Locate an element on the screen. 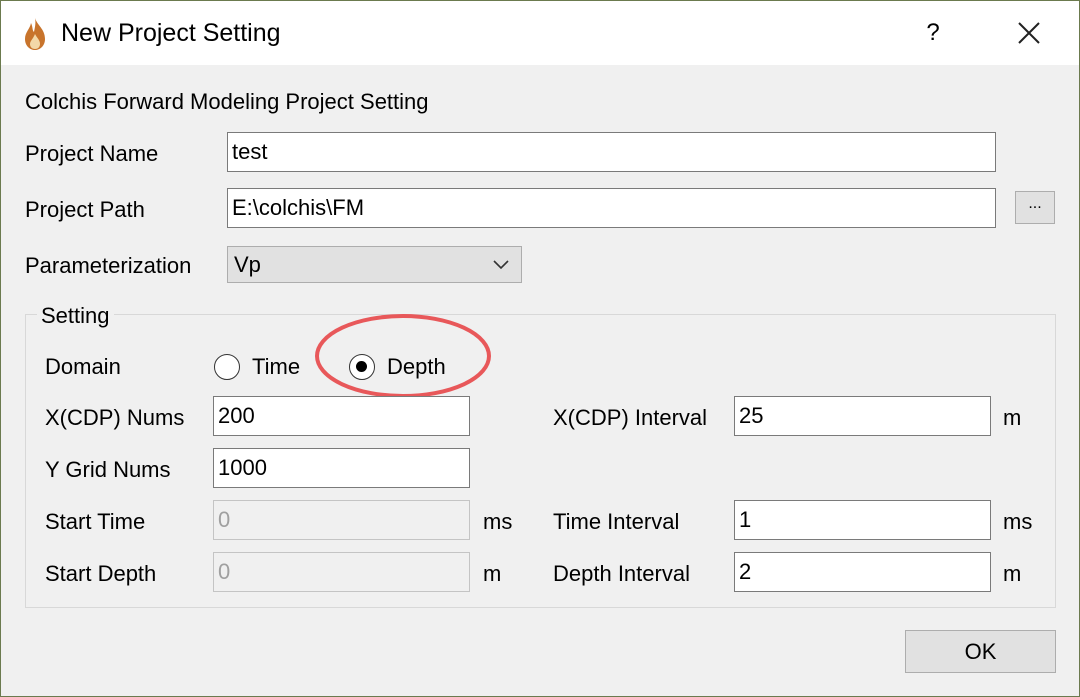 The image size is (1080, 697). start-depth-label: Start Depth is located at coordinates (101, 573).